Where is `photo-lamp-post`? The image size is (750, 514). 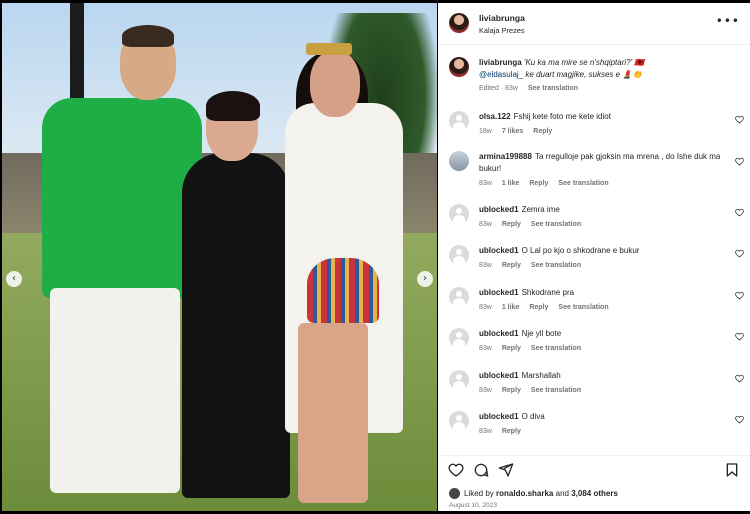 photo-lamp-post is located at coordinates (77, 58).